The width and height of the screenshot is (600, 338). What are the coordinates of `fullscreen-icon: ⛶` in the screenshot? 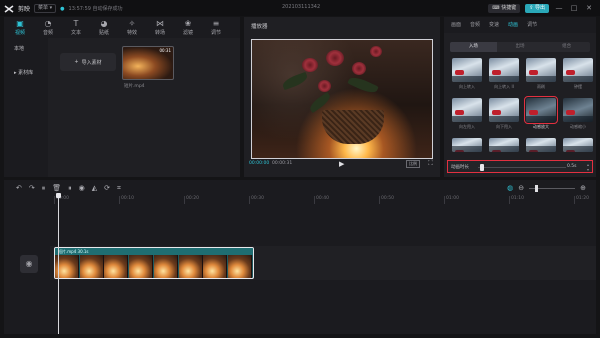 It's located at (430, 163).